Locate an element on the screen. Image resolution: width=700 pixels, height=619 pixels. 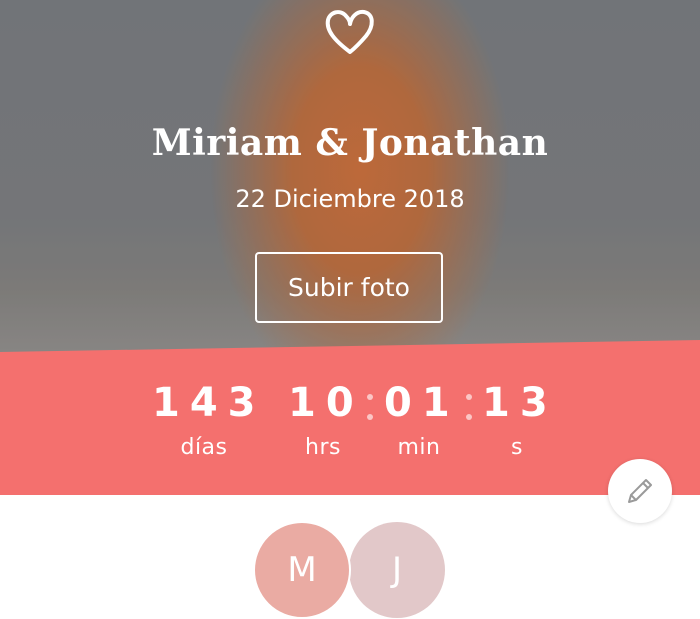
minutes-label: min is located at coordinates (419, 447).